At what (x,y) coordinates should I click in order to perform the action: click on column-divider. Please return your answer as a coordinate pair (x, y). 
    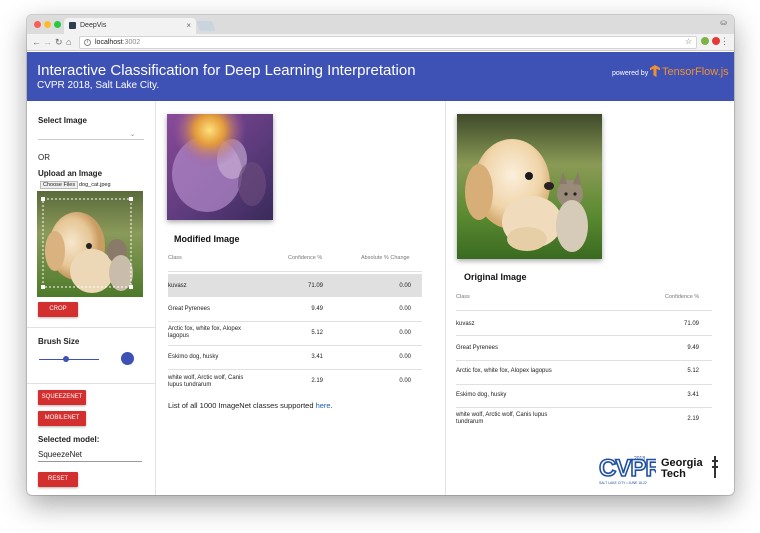
    Looking at the image, I should click on (445, 298).